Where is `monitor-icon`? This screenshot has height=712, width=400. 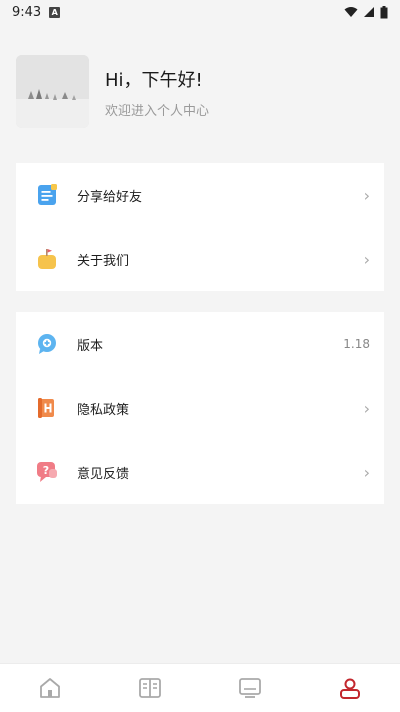
monitor-icon is located at coordinates (250, 688).